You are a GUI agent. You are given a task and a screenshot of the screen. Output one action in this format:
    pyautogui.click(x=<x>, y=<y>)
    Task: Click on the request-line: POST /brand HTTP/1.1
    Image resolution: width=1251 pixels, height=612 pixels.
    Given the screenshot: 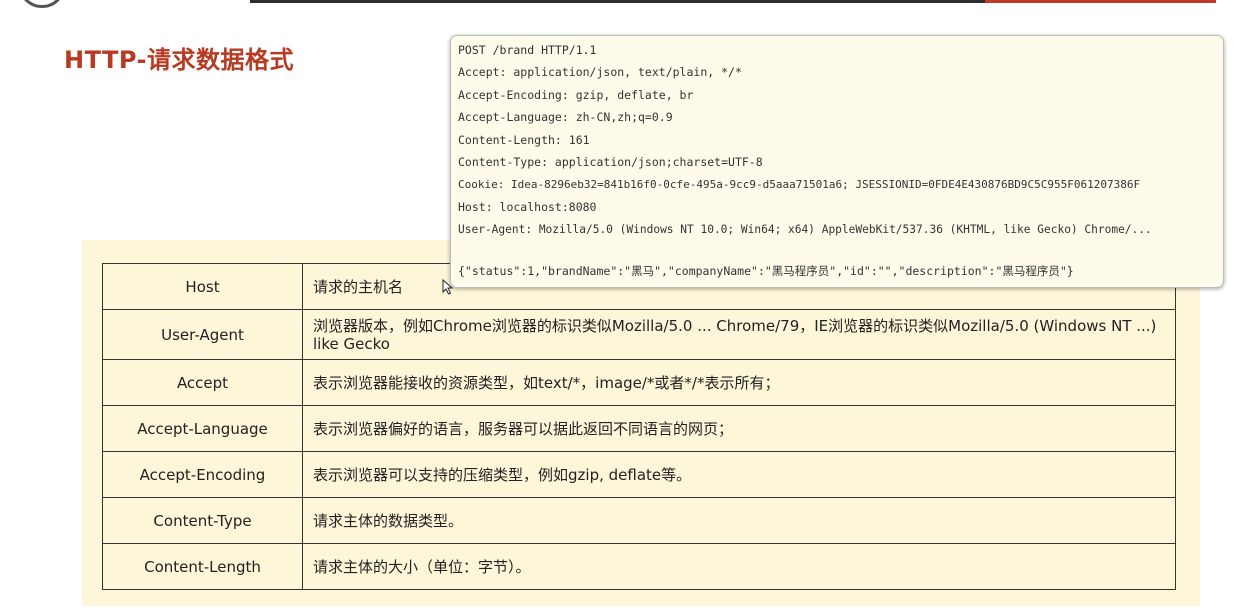 What is the action you would take?
    pyautogui.click(x=527, y=50)
    